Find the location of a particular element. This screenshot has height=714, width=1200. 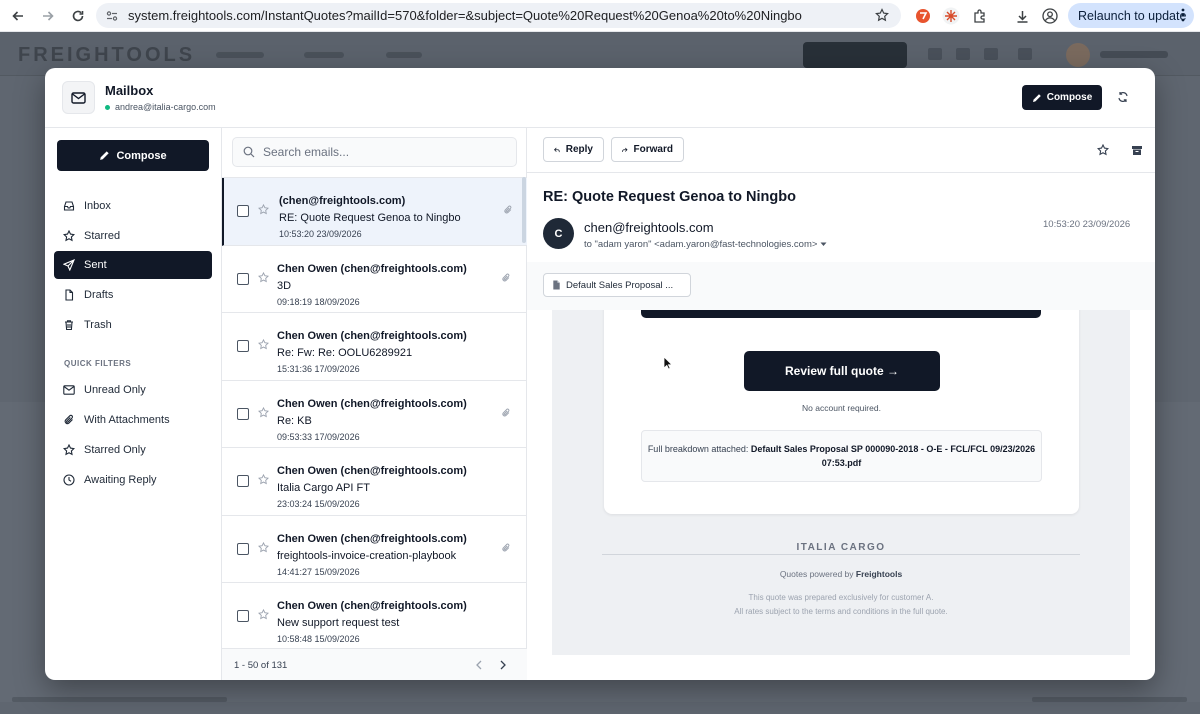

background-footer-left is located at coordinates (119, 699).